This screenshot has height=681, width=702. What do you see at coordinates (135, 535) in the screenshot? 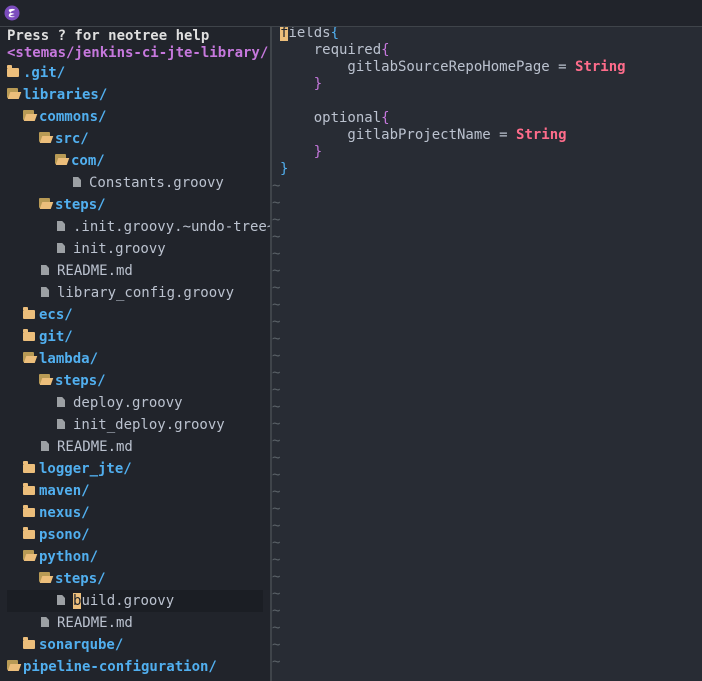
I see `tree-dir-item: psono/` at bounding box center [135, 535].